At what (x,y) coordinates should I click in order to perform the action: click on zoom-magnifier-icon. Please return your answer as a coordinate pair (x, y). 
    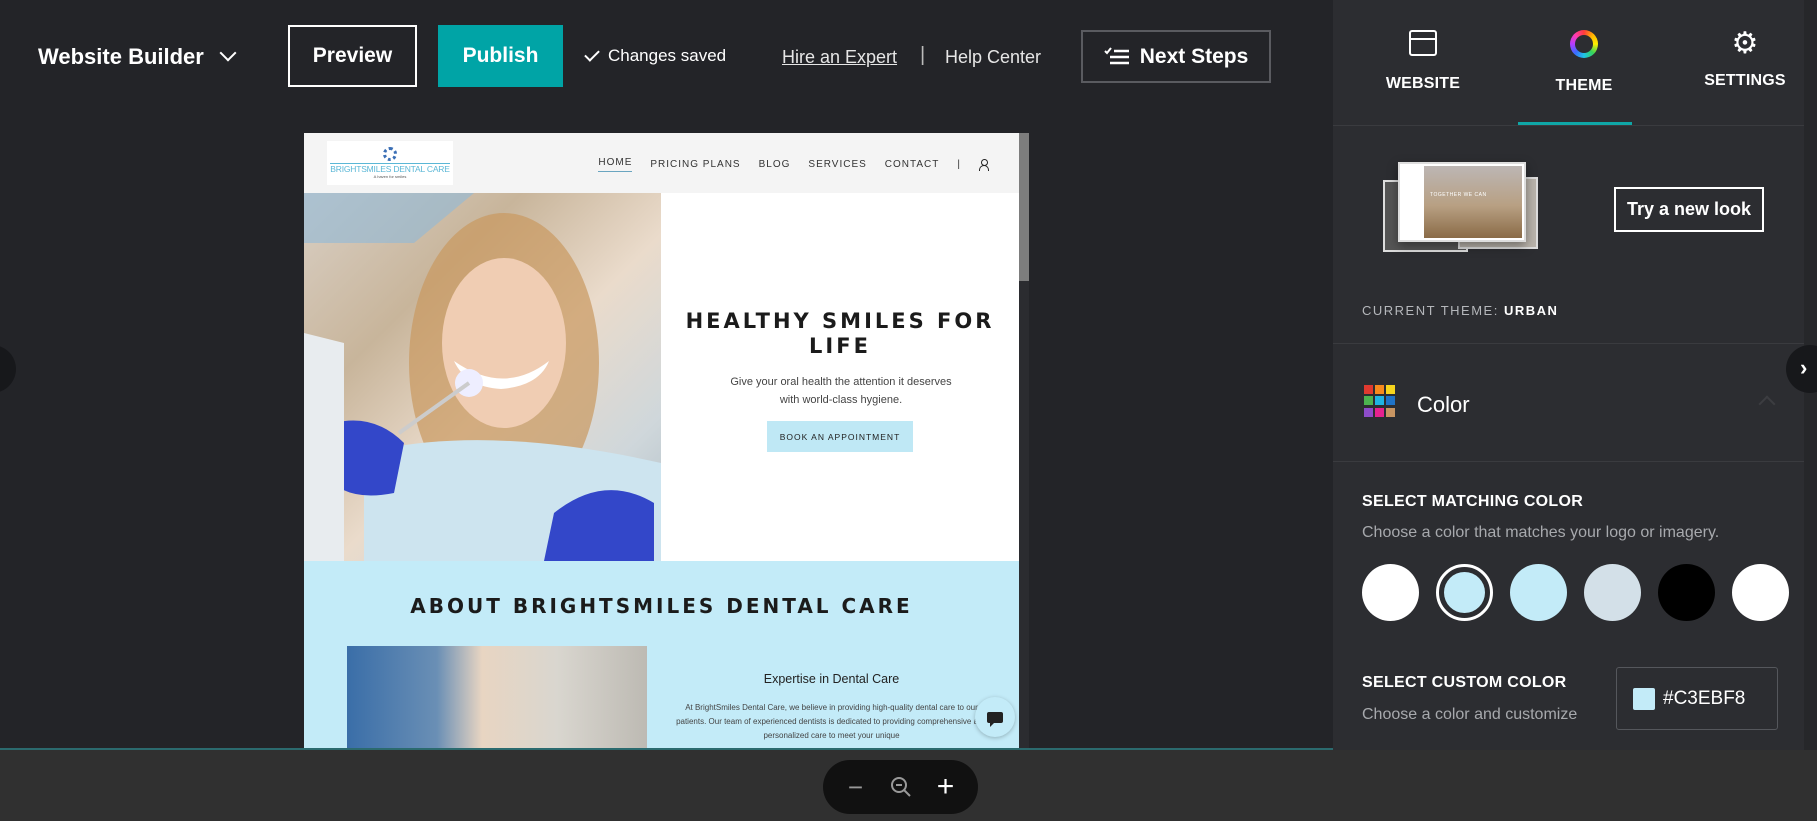
    Looking at the image, I should click on (901, 787).